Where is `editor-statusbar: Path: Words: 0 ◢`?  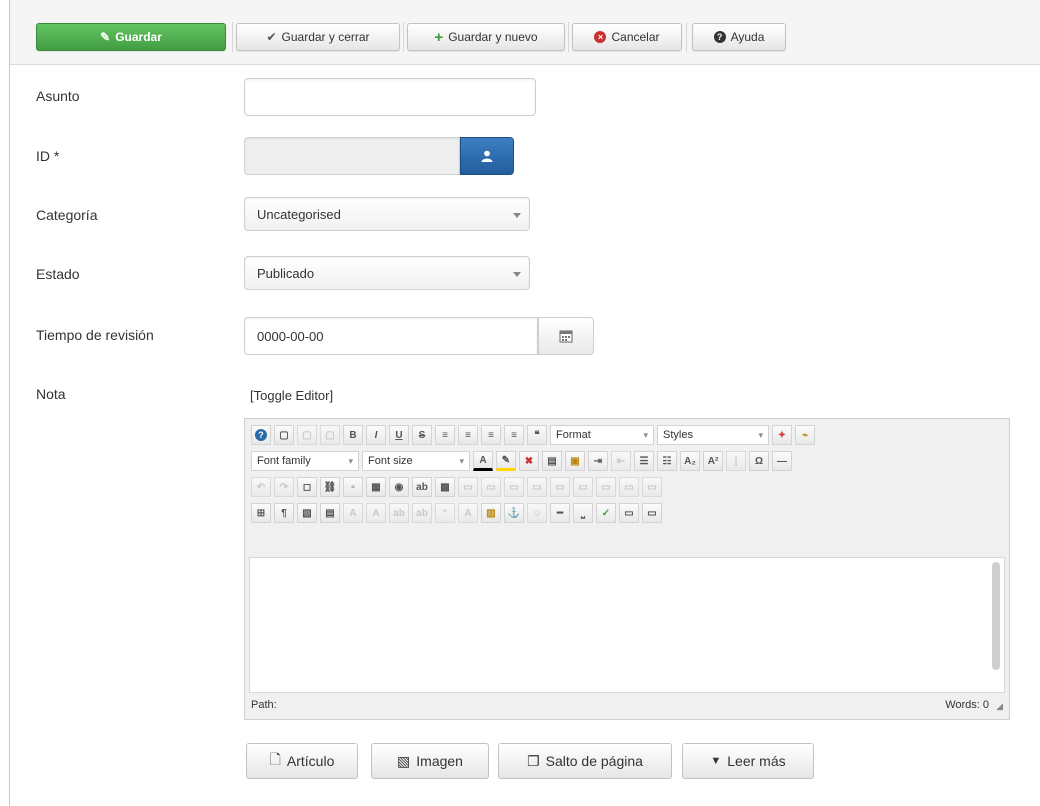 editor-statusbar: Path: Words: 0 ◢ is located at coordinates (627, 705).